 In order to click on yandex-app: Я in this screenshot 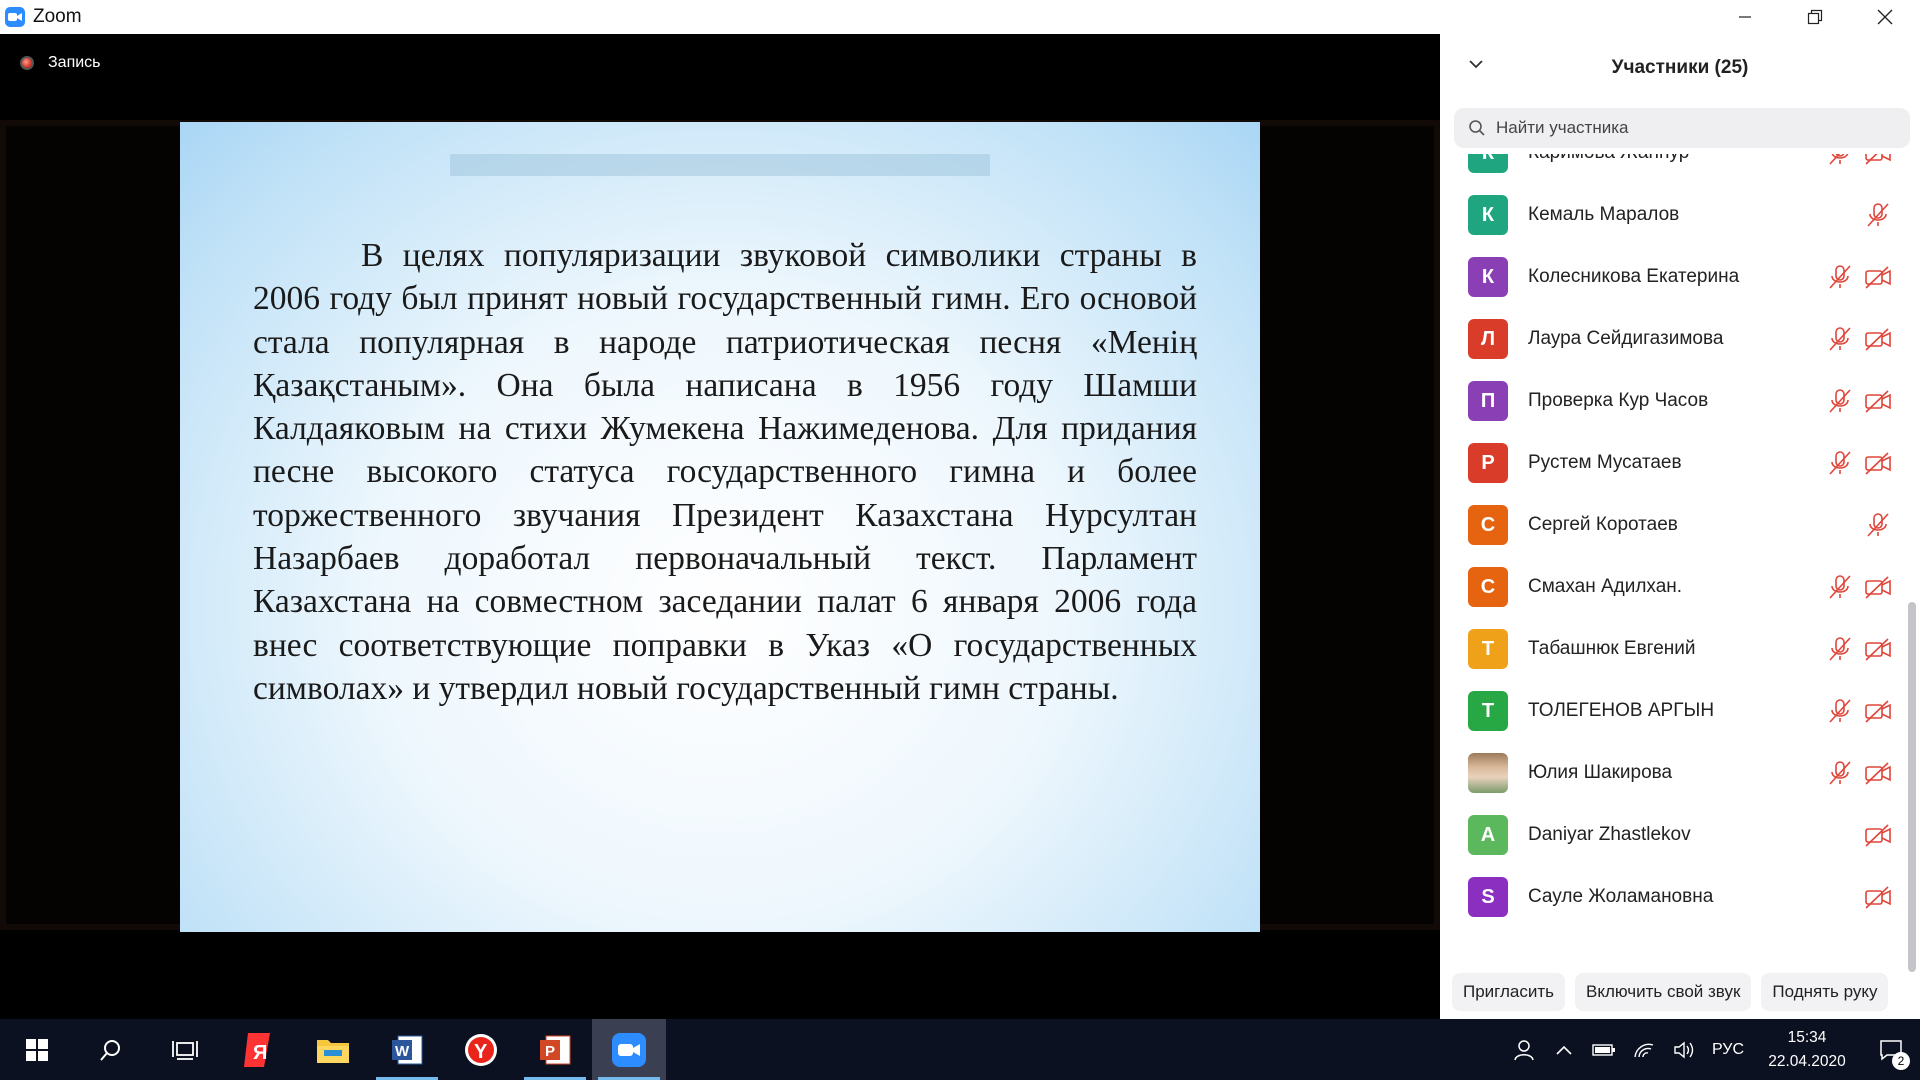, I will do `click(259, 1049)`.